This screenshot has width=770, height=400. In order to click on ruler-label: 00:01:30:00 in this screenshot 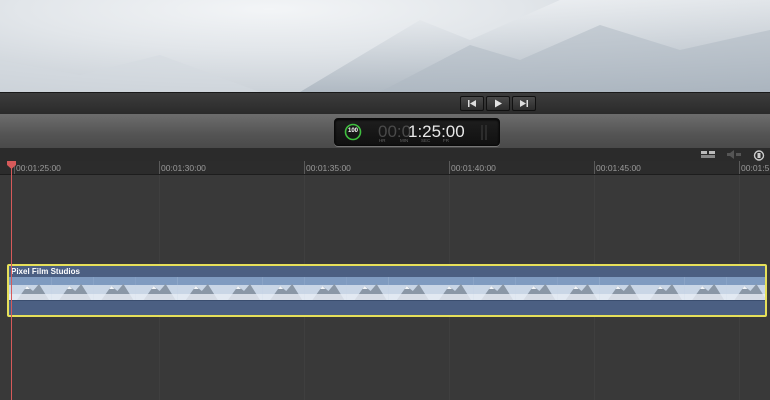, I will do `click(183, 168)`.